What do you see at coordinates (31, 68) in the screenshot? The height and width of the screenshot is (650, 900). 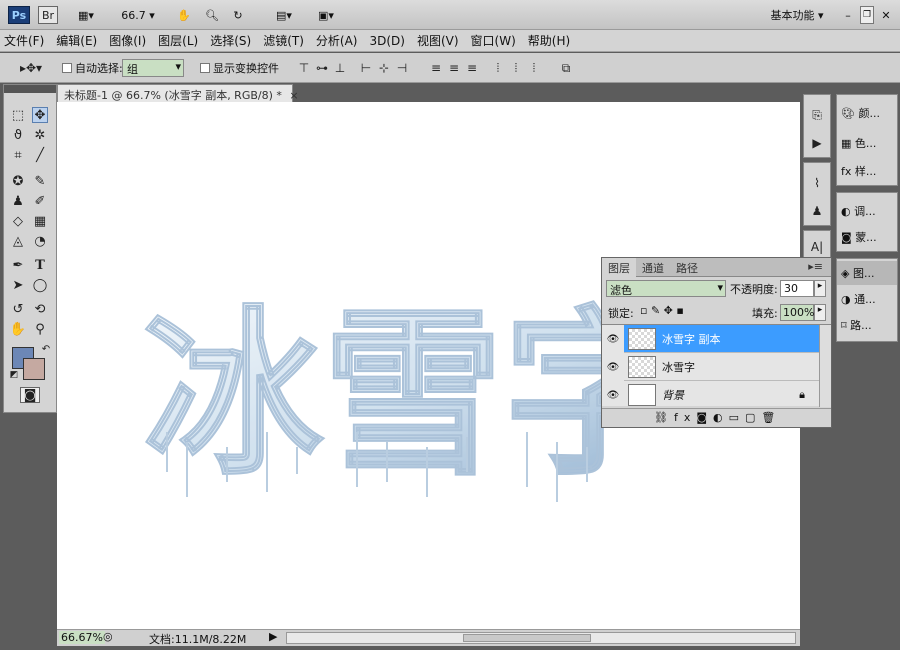 I see `move-tool-preset-icon: ▸✥▾` at bounding box center [31, 68].